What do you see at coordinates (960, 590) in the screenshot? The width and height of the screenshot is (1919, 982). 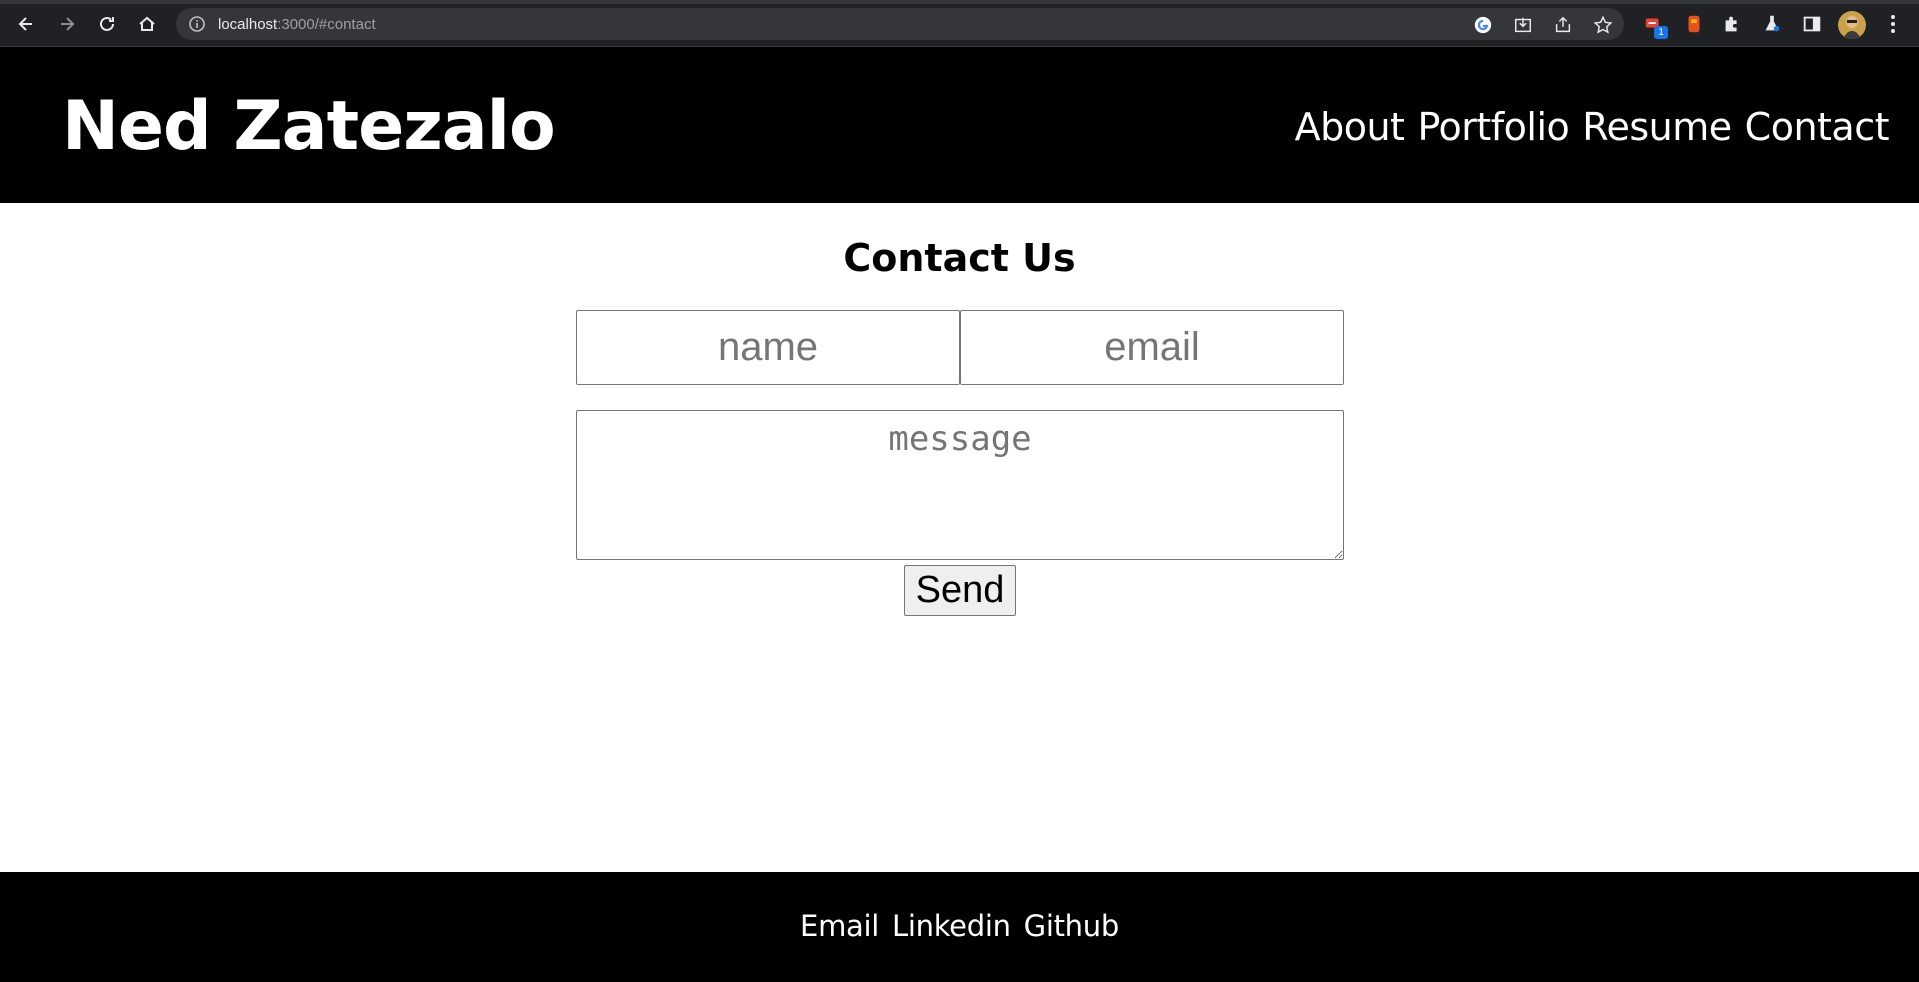 I see `send-button: Send` at bounding box center [960, 590].